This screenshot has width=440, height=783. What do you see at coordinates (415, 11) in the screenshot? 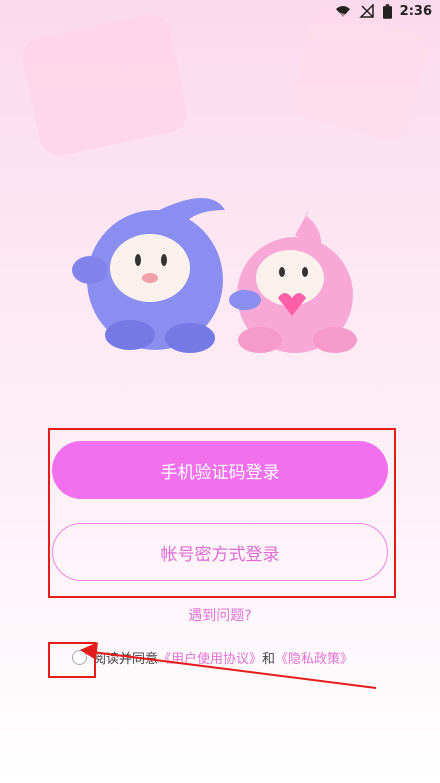
I see `status-time: 2:36` at bounding box center [415, 11].